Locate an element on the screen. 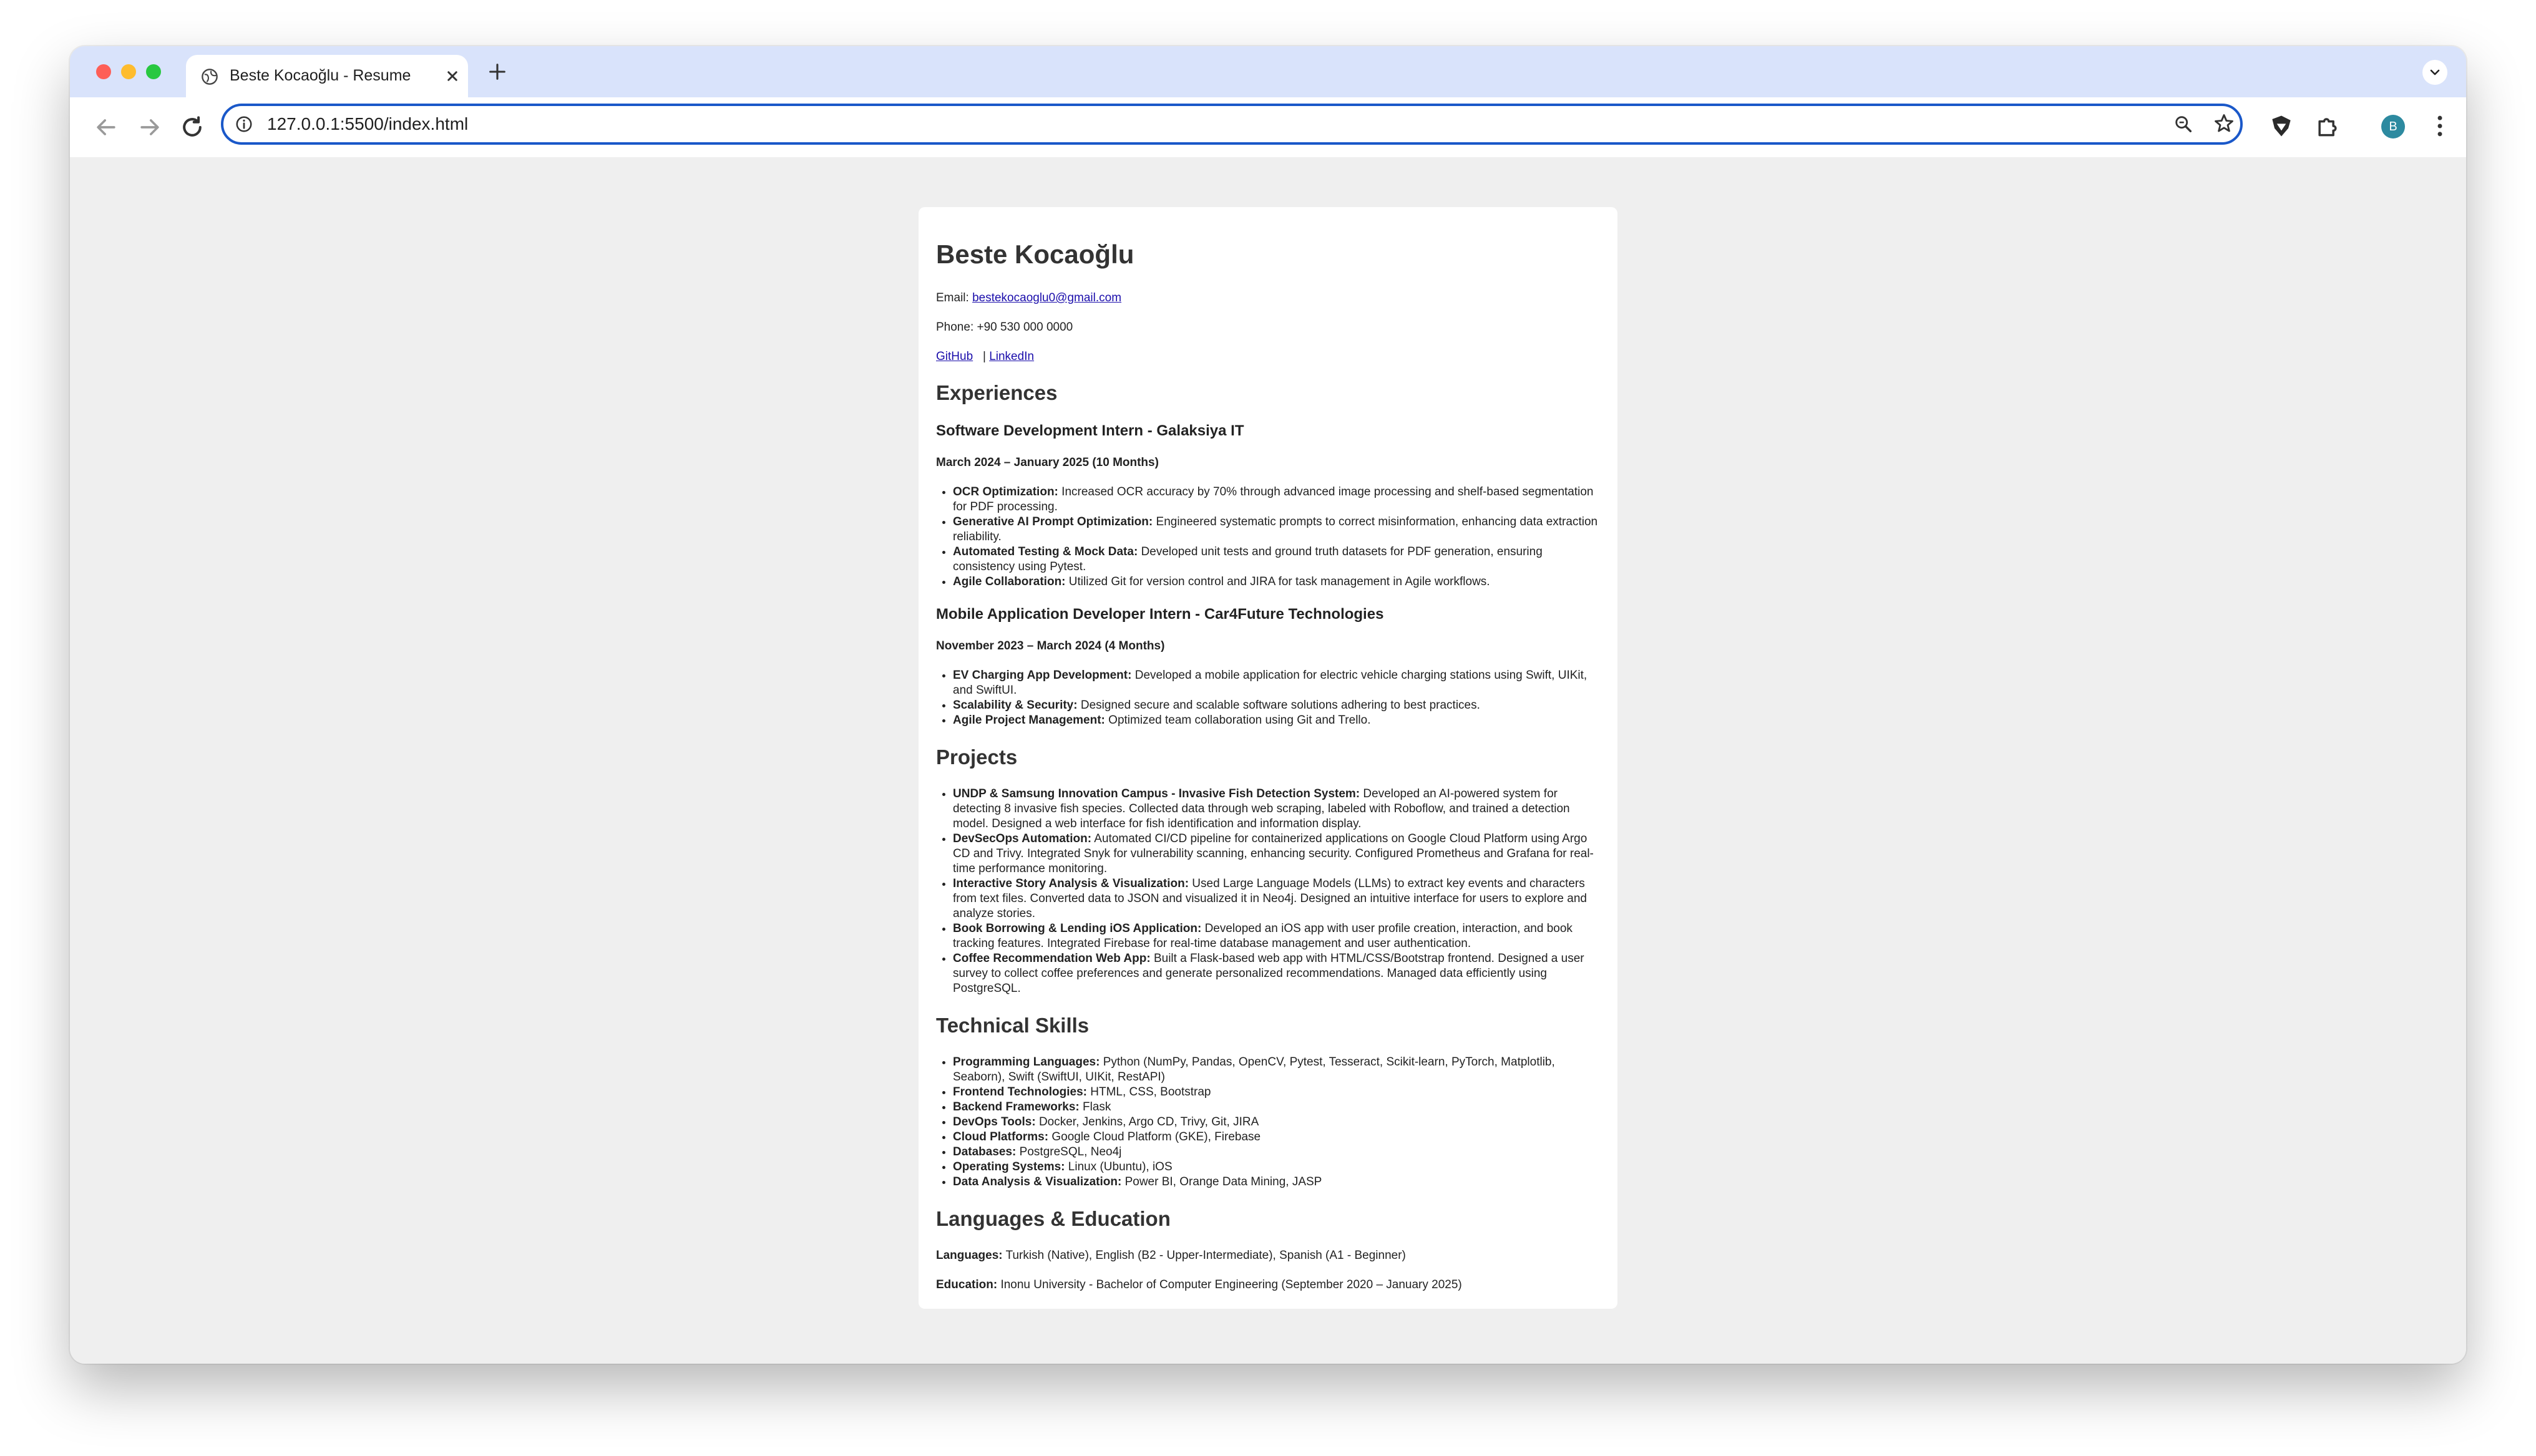  education-label: Education: is located at coordinates (967, 1285).